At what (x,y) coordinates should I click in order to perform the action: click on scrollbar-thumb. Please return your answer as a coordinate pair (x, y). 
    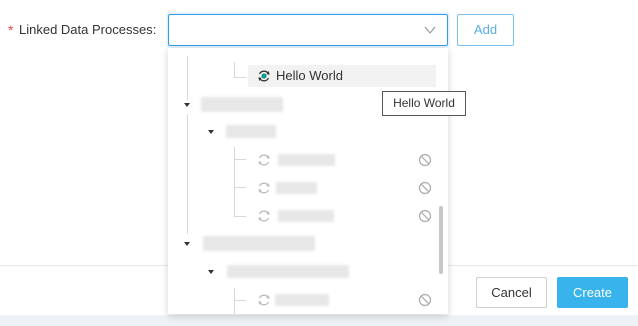
    Looking at the image, I should click on (441, 240).